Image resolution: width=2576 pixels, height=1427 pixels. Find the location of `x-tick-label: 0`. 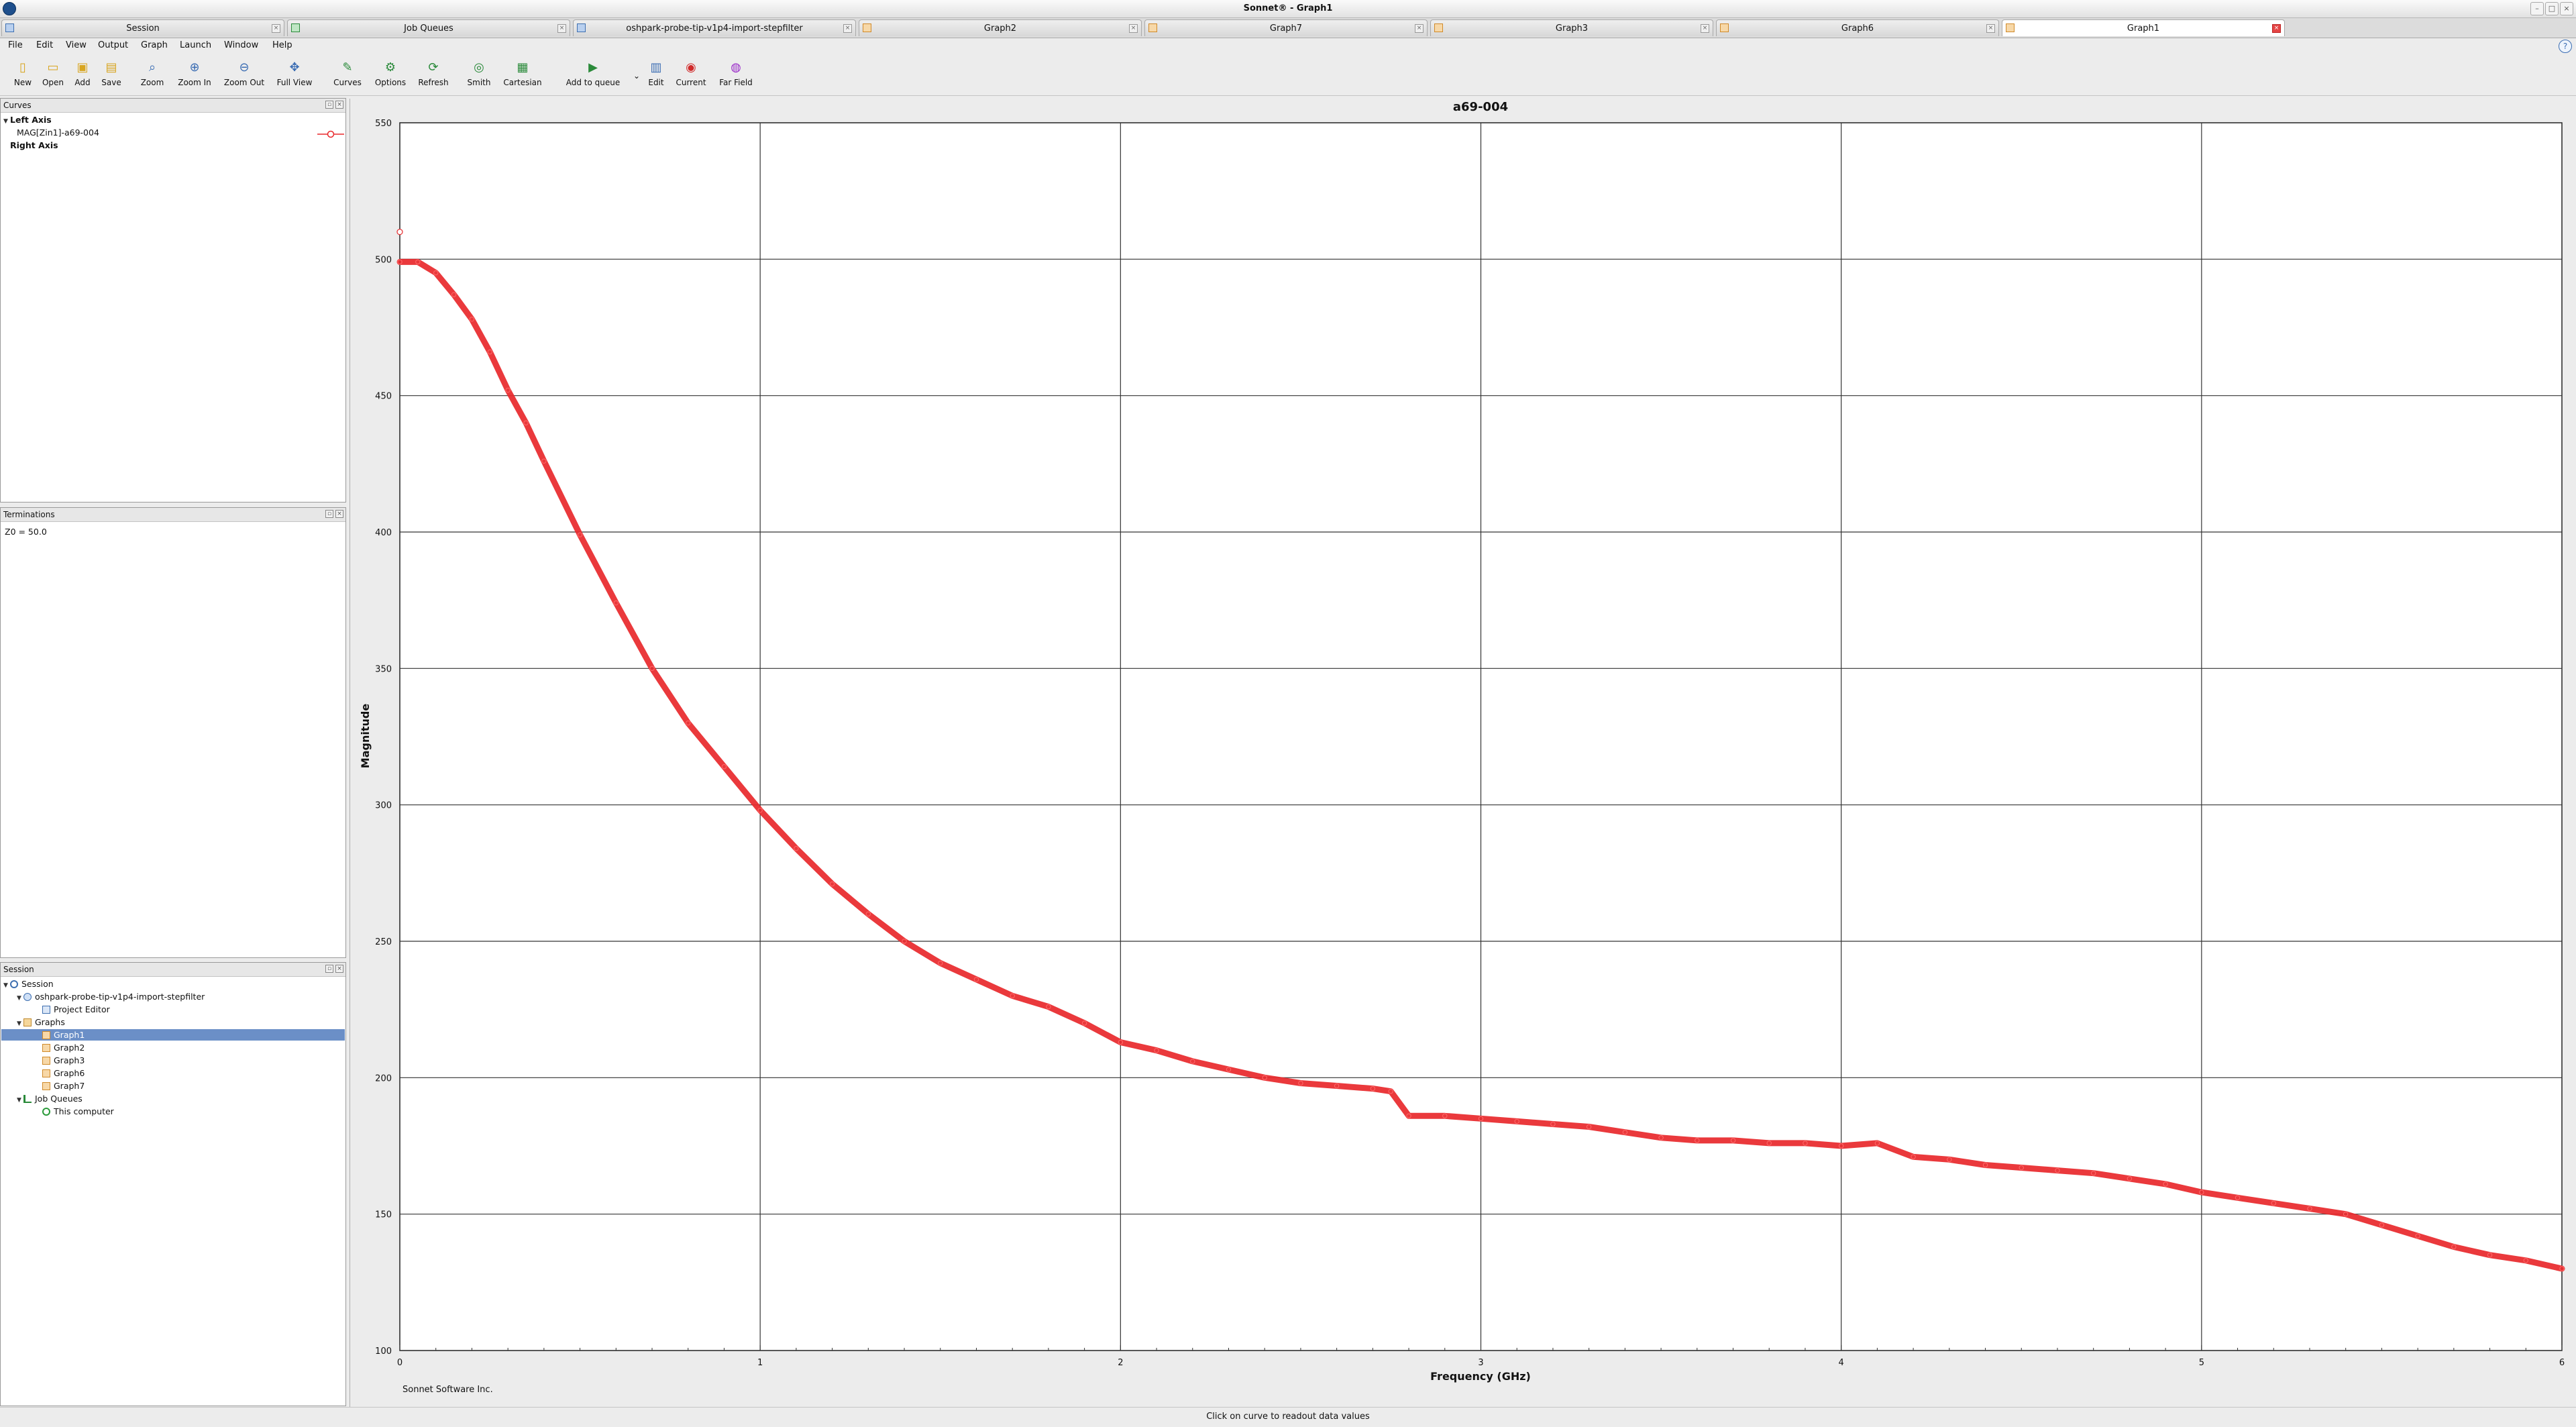

x-tick-label: 0 is located at coordinates (399, 1363).